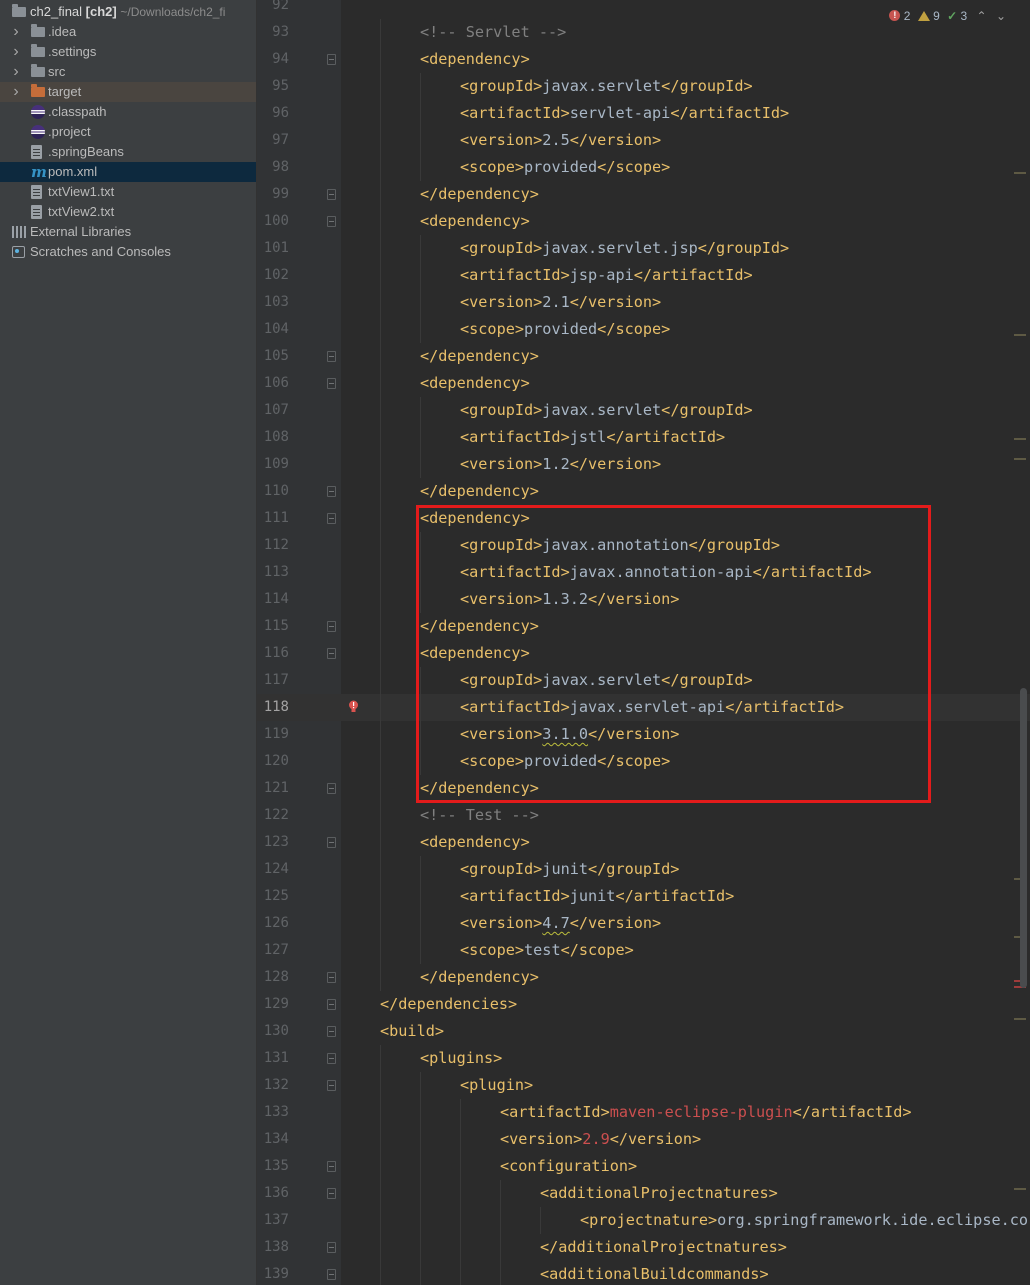  What do you see at coordinates (600, 1139) in the screenshot?
I see `code-text: <version>2.9</version>` at bounding box center [600, 1139].